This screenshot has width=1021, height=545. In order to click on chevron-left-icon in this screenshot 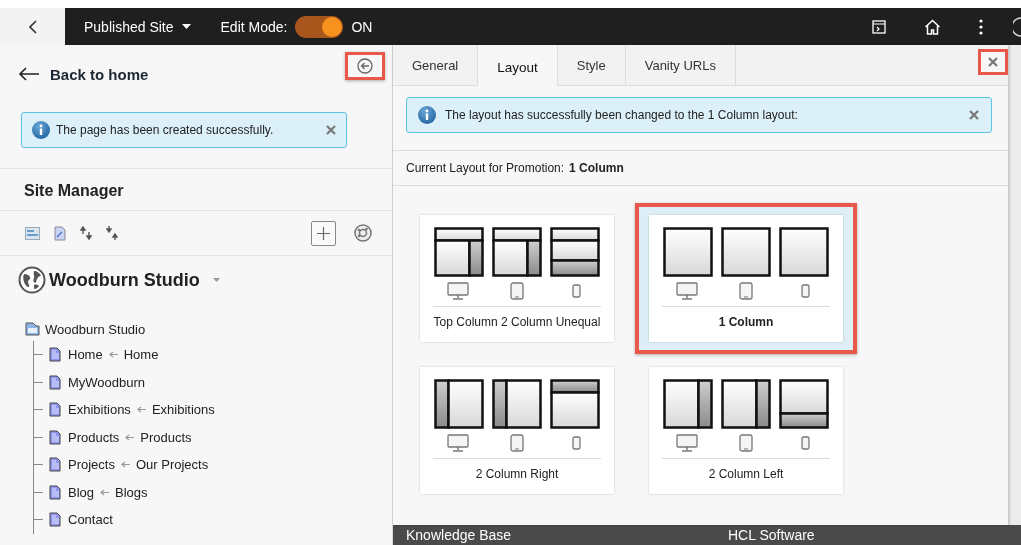, I will do `click(32, 26)`.